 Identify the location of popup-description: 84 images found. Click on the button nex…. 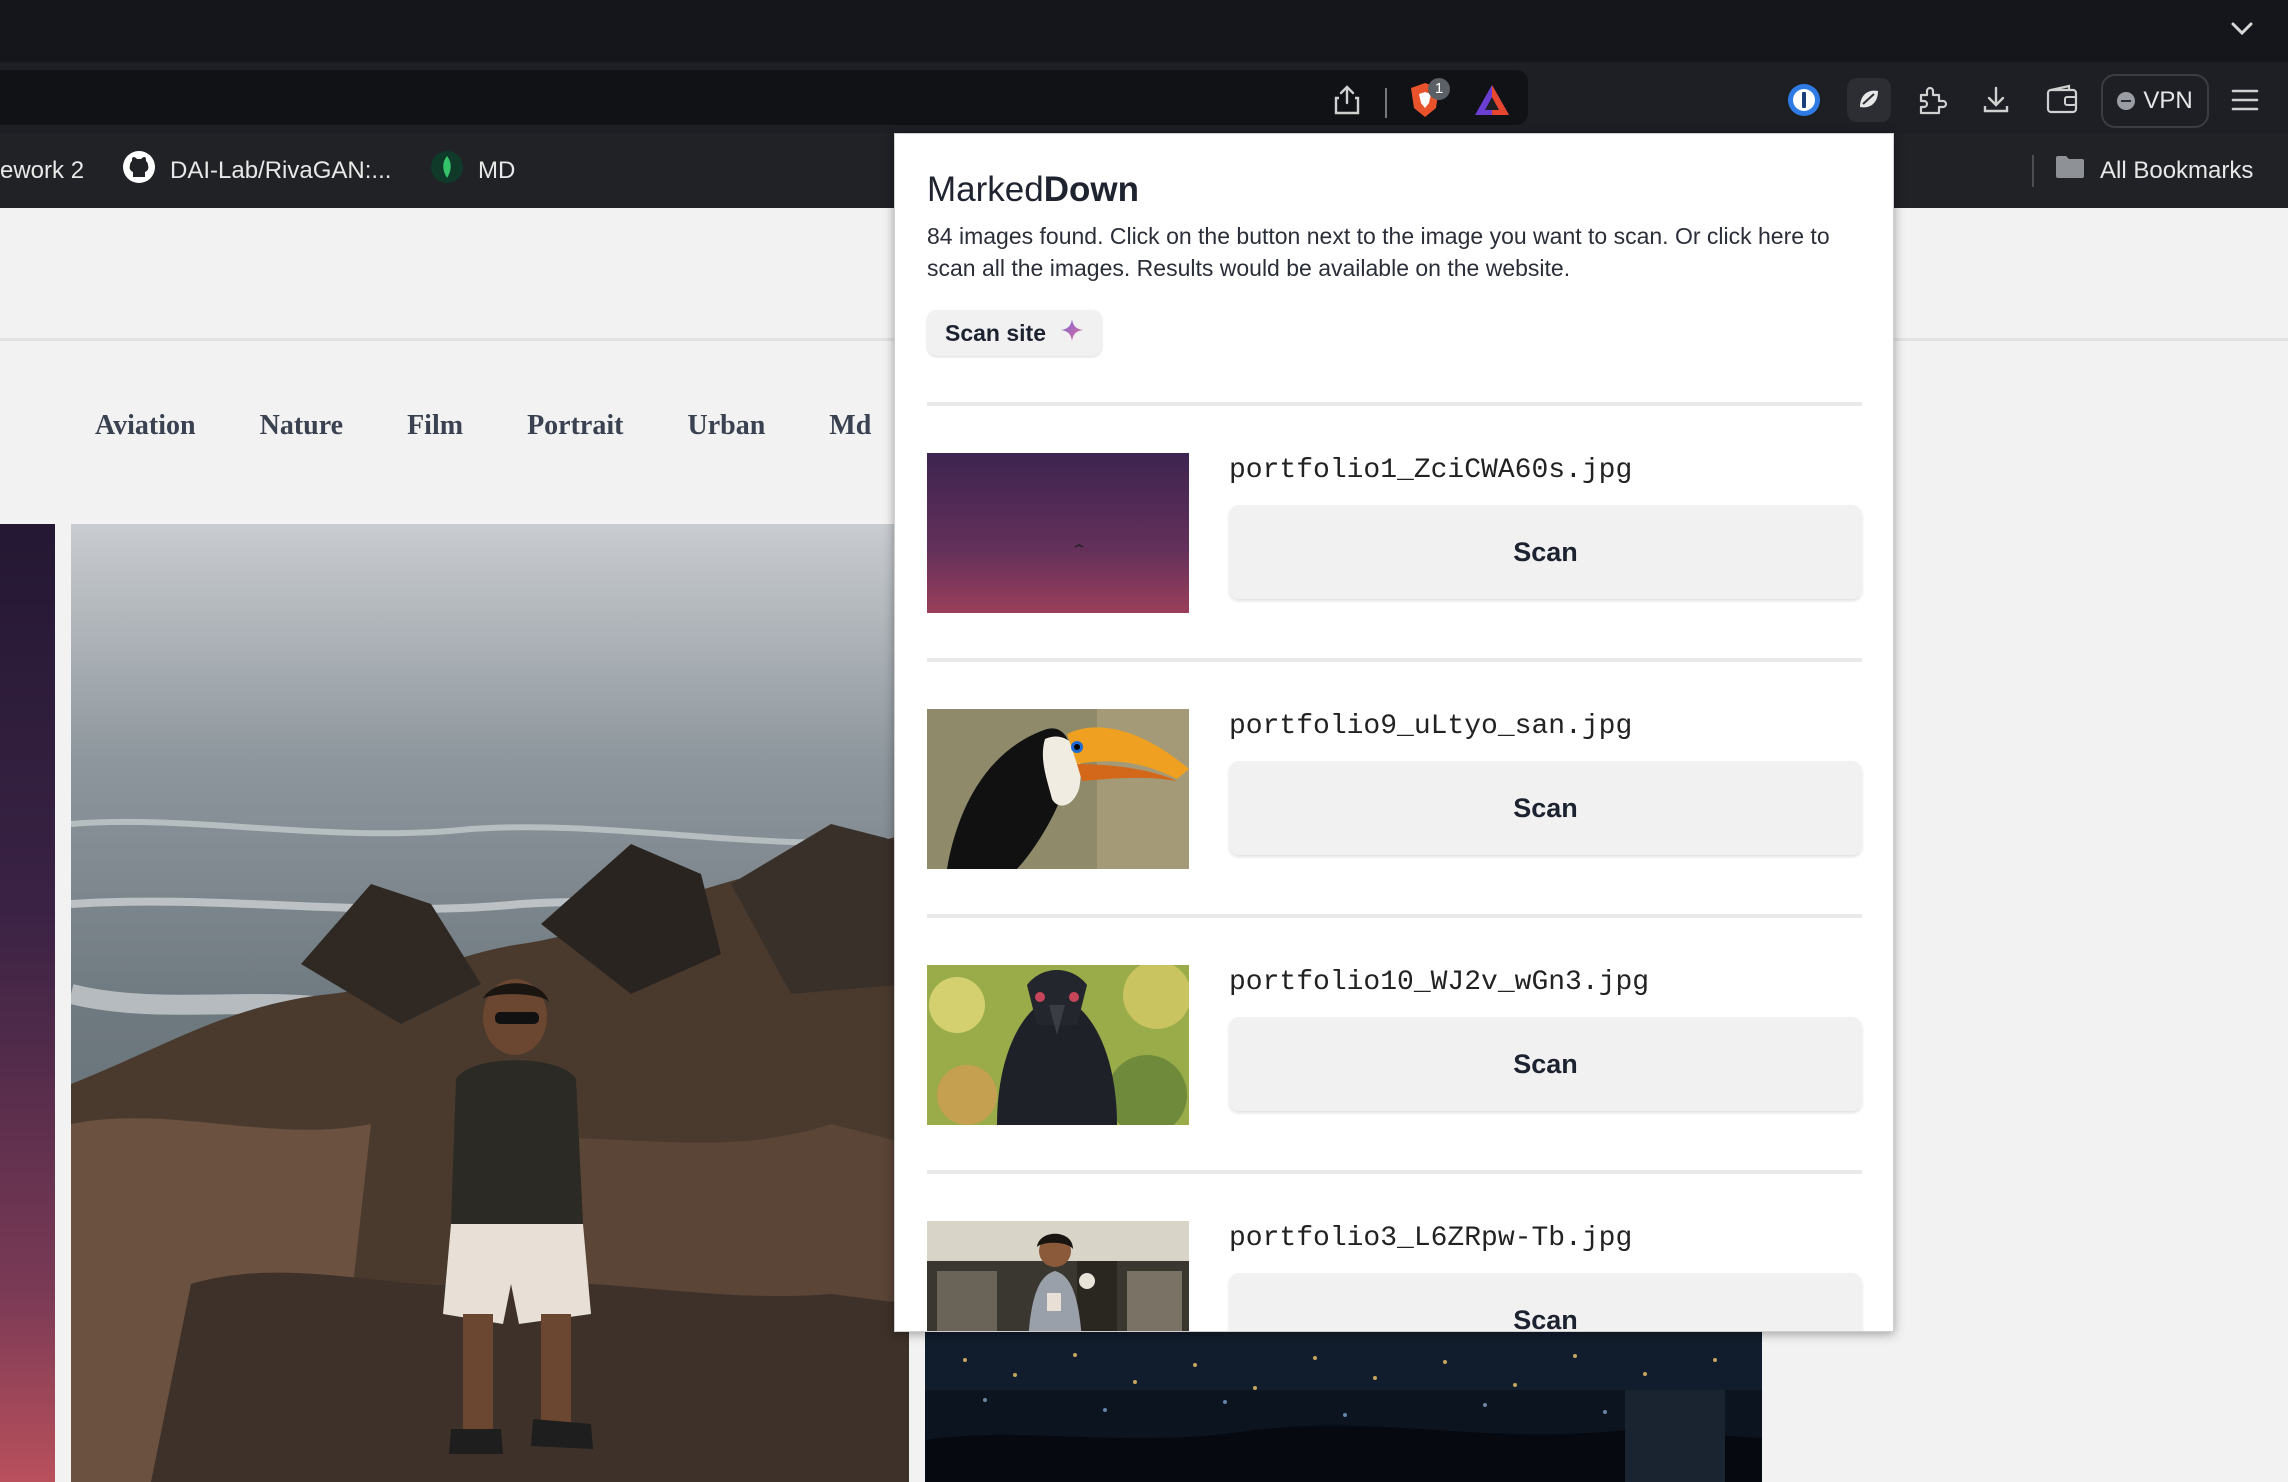
(1378, 252).